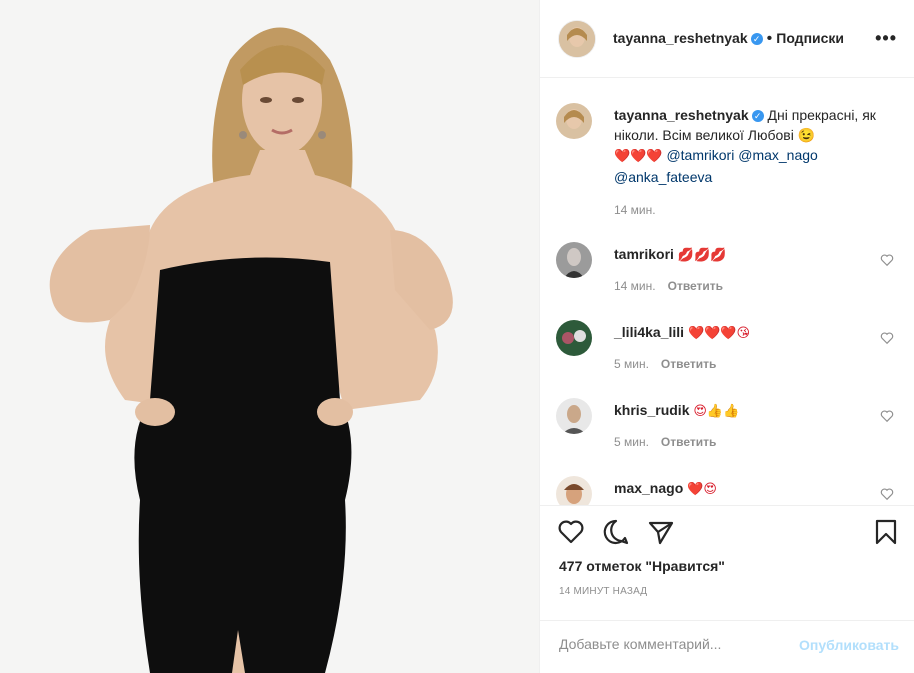 The width and height of the screenshot is (914, 673). I want to click on comment-input, so click(664, 644).